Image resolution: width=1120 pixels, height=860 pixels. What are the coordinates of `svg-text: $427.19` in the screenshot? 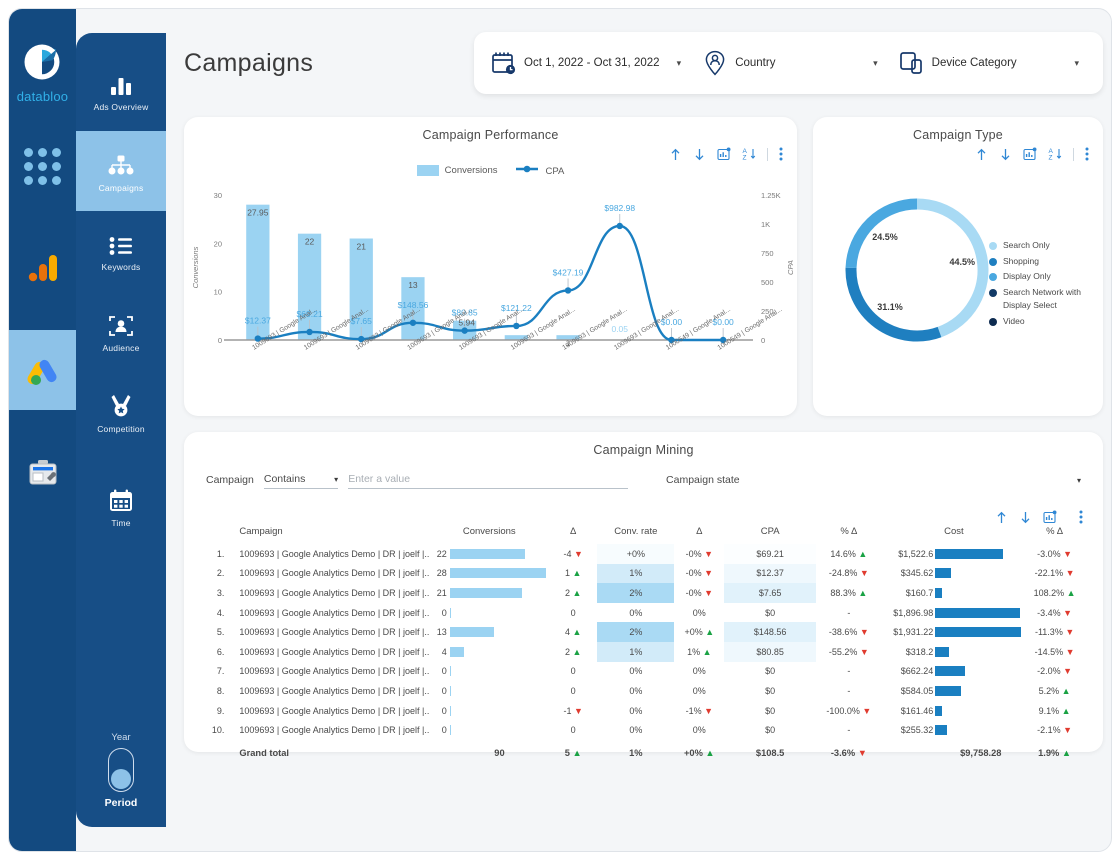 It's located at (568, 272).